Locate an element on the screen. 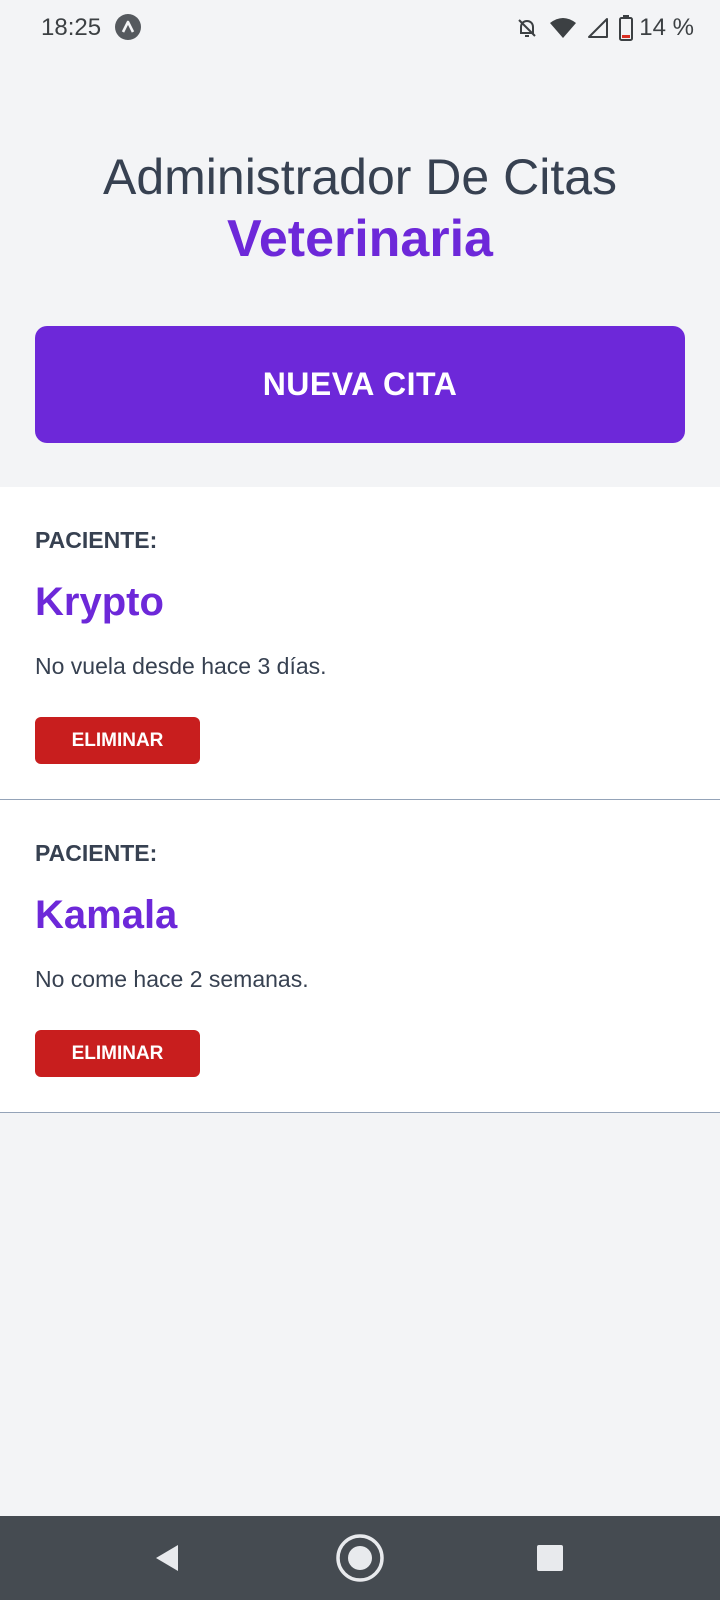 This screenshot has width=720, height=1600. new-appointment-button: NUEVA CITA is located at coordinates (360, 384).